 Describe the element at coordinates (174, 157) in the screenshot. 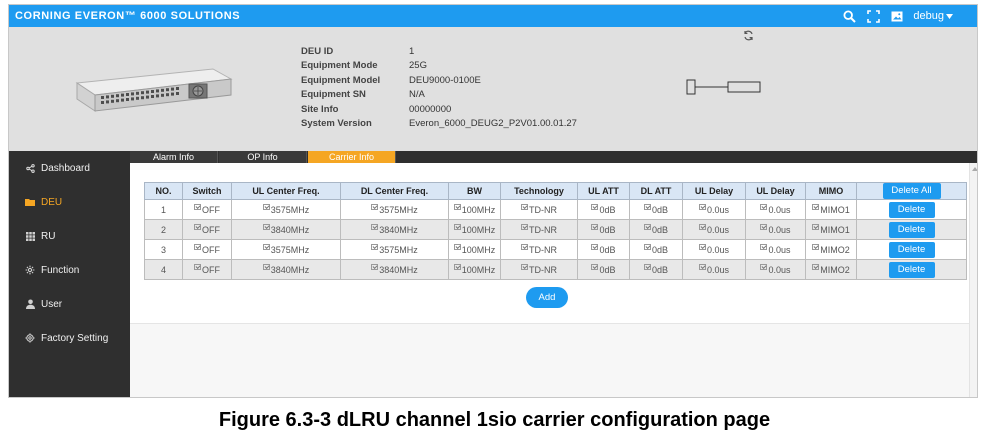

I see `tab-alarm-info: Alarm Info` at that location.